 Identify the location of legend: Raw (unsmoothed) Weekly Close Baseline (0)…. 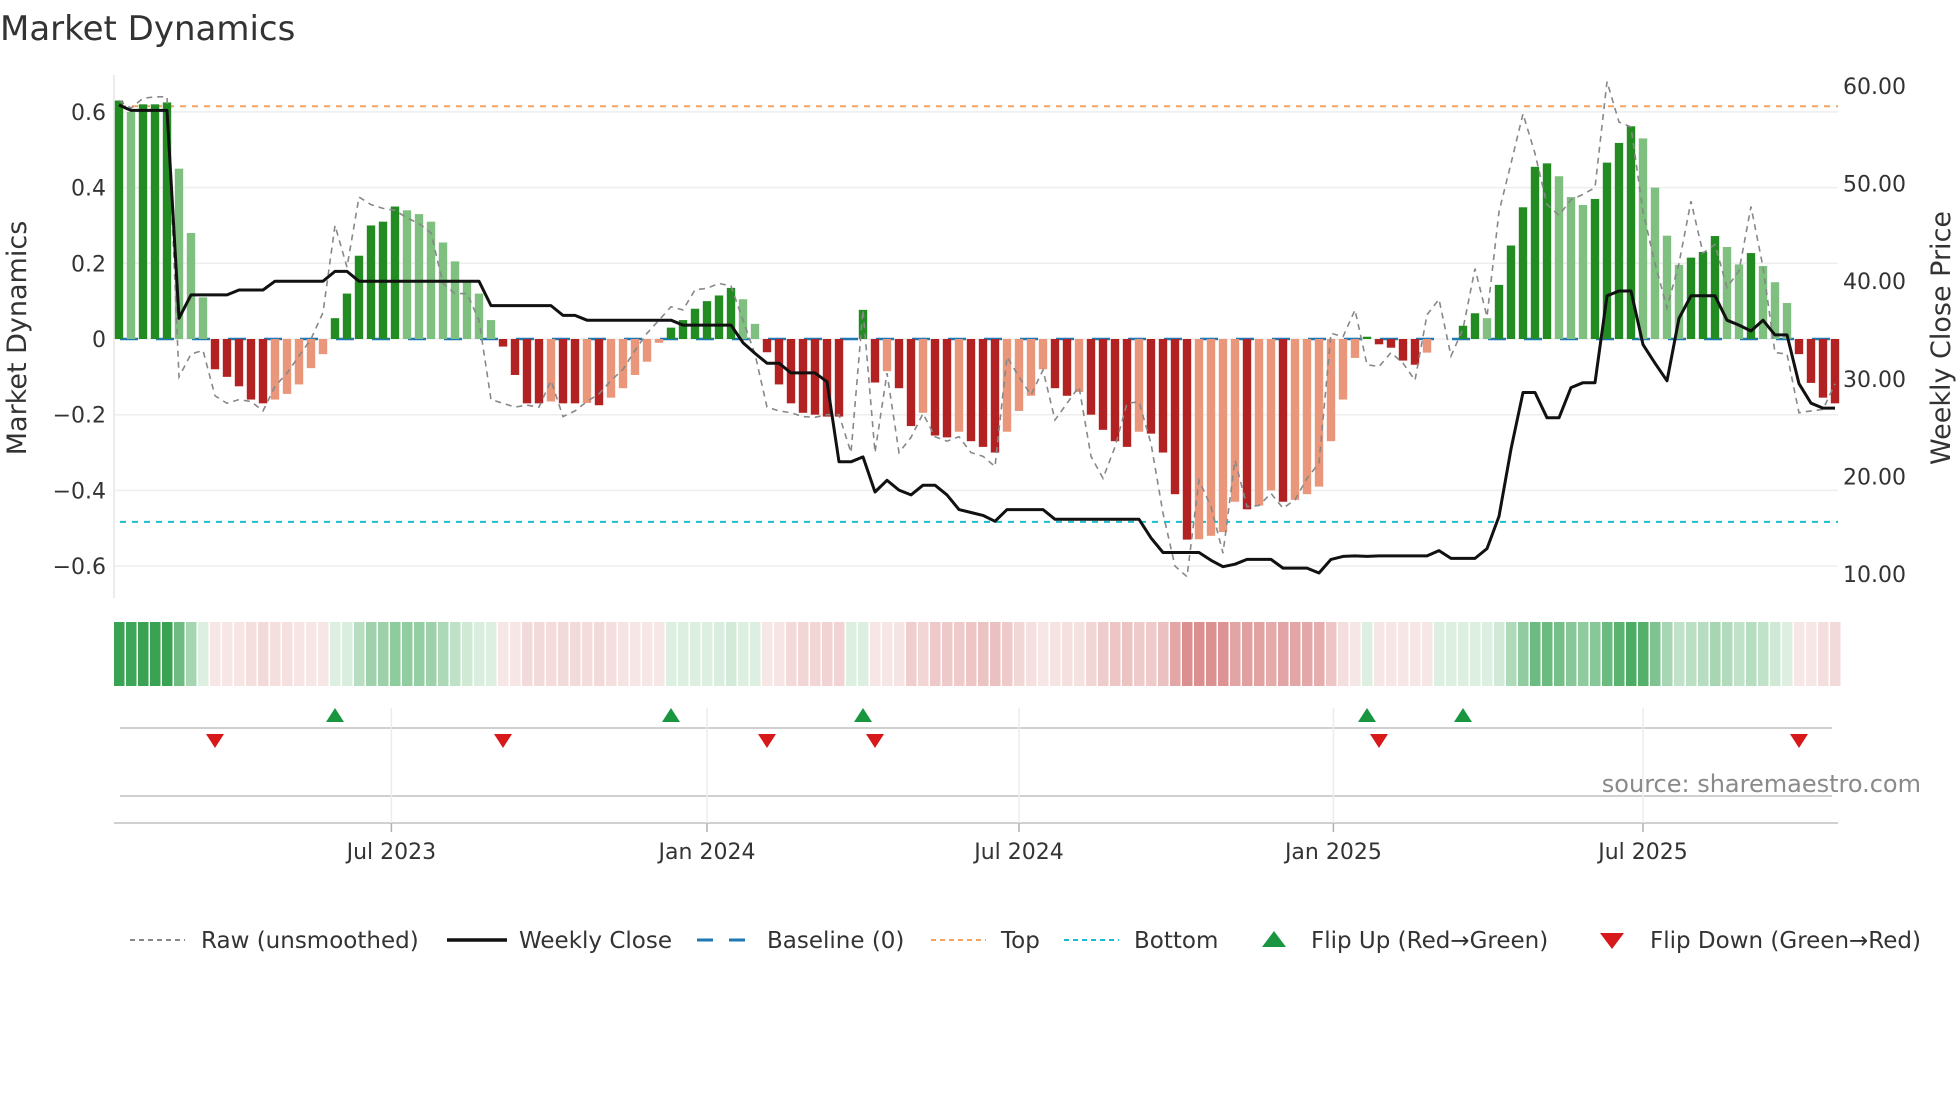
(1025, 941).